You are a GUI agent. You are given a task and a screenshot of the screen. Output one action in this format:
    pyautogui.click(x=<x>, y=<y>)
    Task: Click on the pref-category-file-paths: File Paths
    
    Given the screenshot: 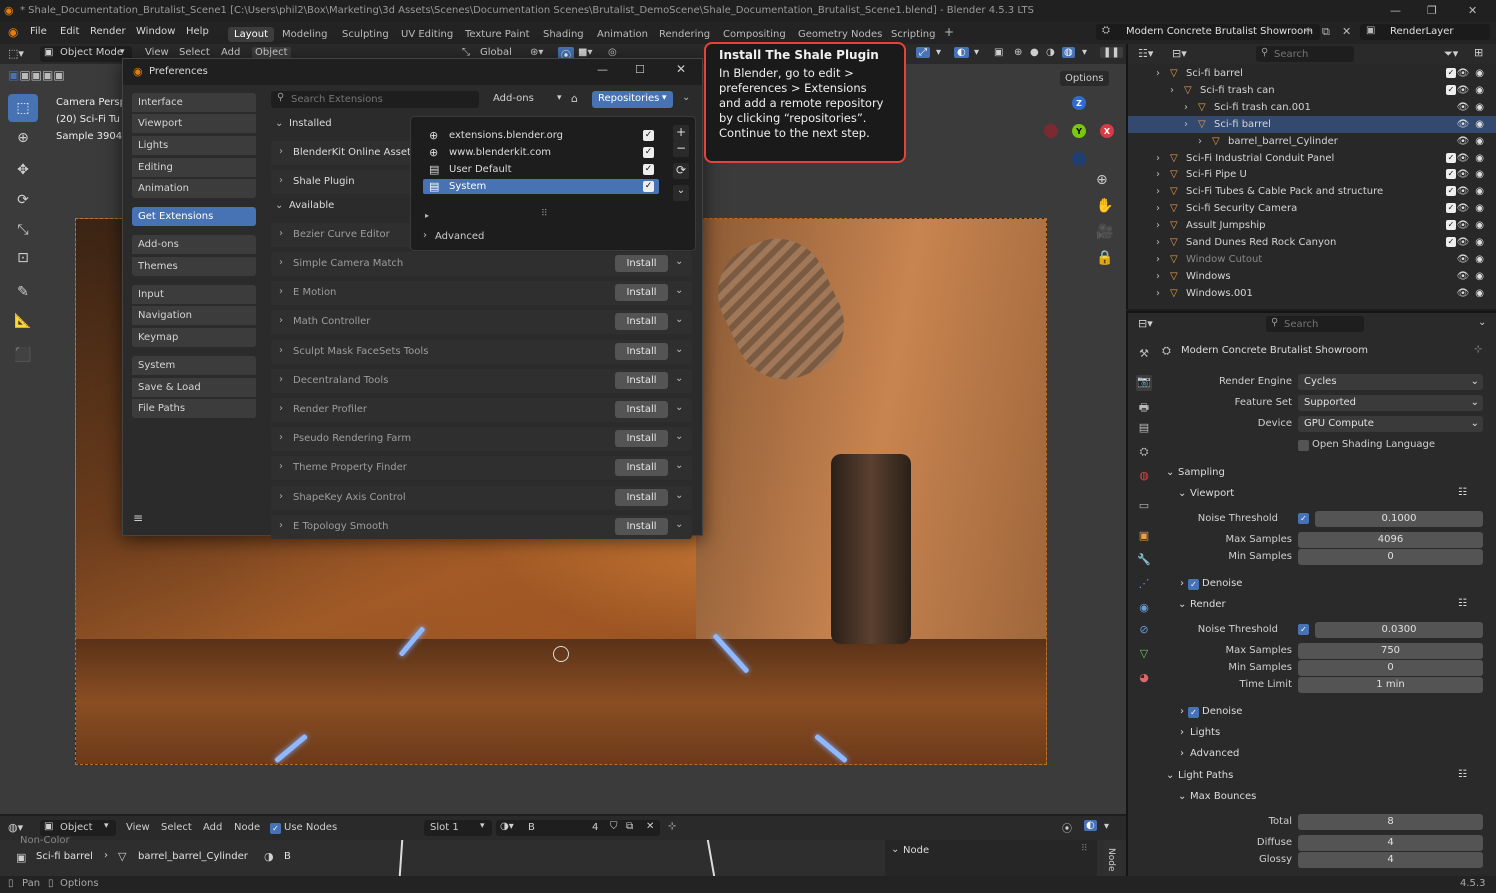 What is the action you would take?
    pyautogui.click(x=194, y=408)
    